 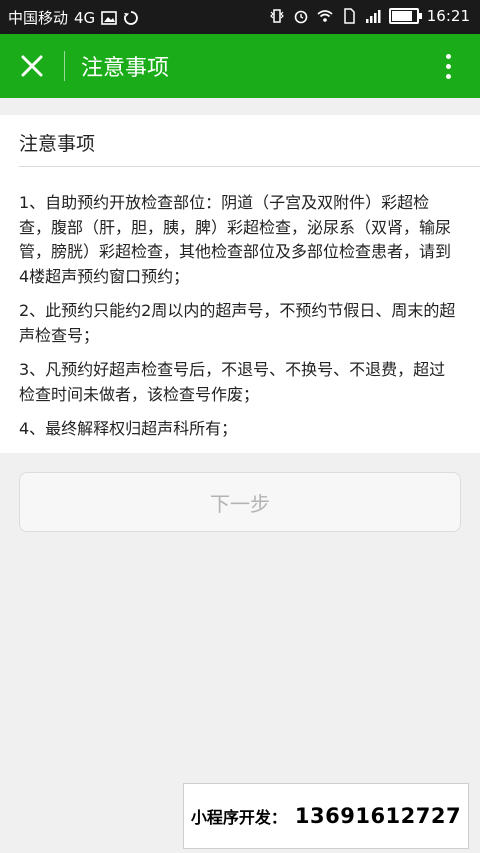 I want to click on ad-phone: 13691612727, so click(x=378, y=816).